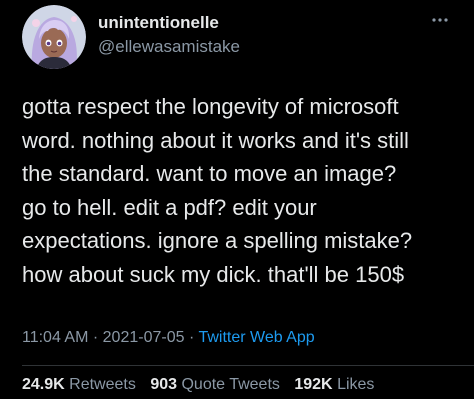  I want to click on tweet-text-line: expectations. ignore a spelling mistake?, so click(217, 240).